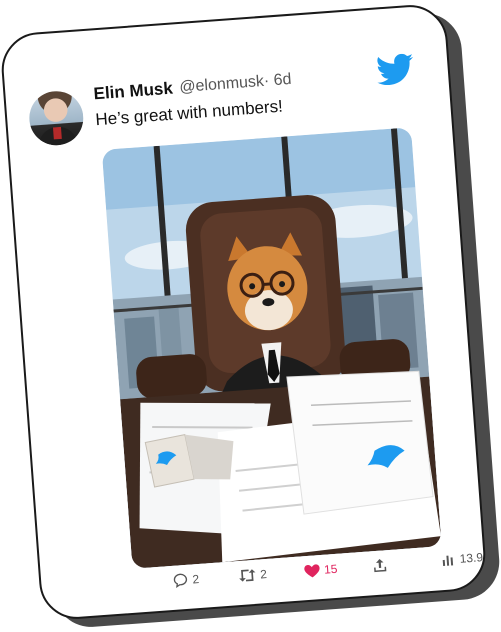 This screenshot has height=632, width=501. Describe the element at coordinates (471, 558) in the screenshot. I see `views-count: 13.9` at that location.